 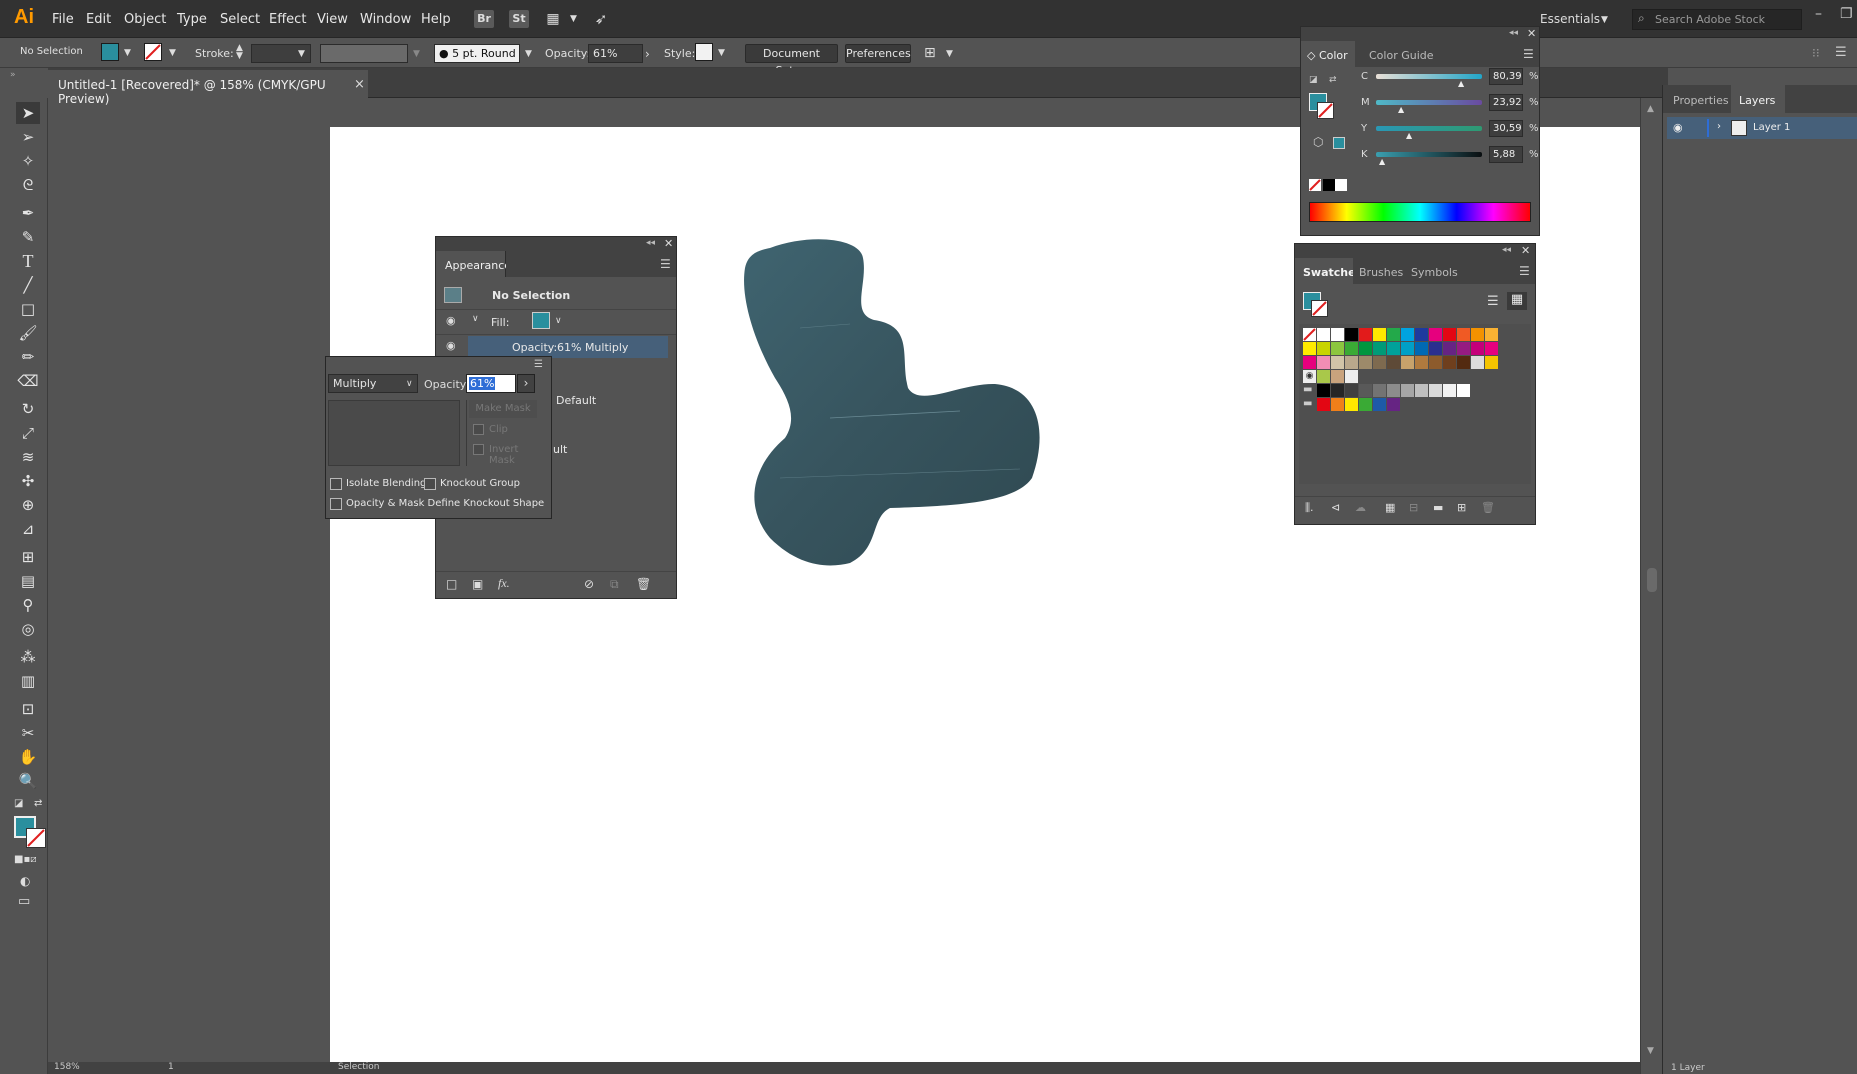 I want to click on show-kinds-icon: ⊲, so click(x=1335, y=507).